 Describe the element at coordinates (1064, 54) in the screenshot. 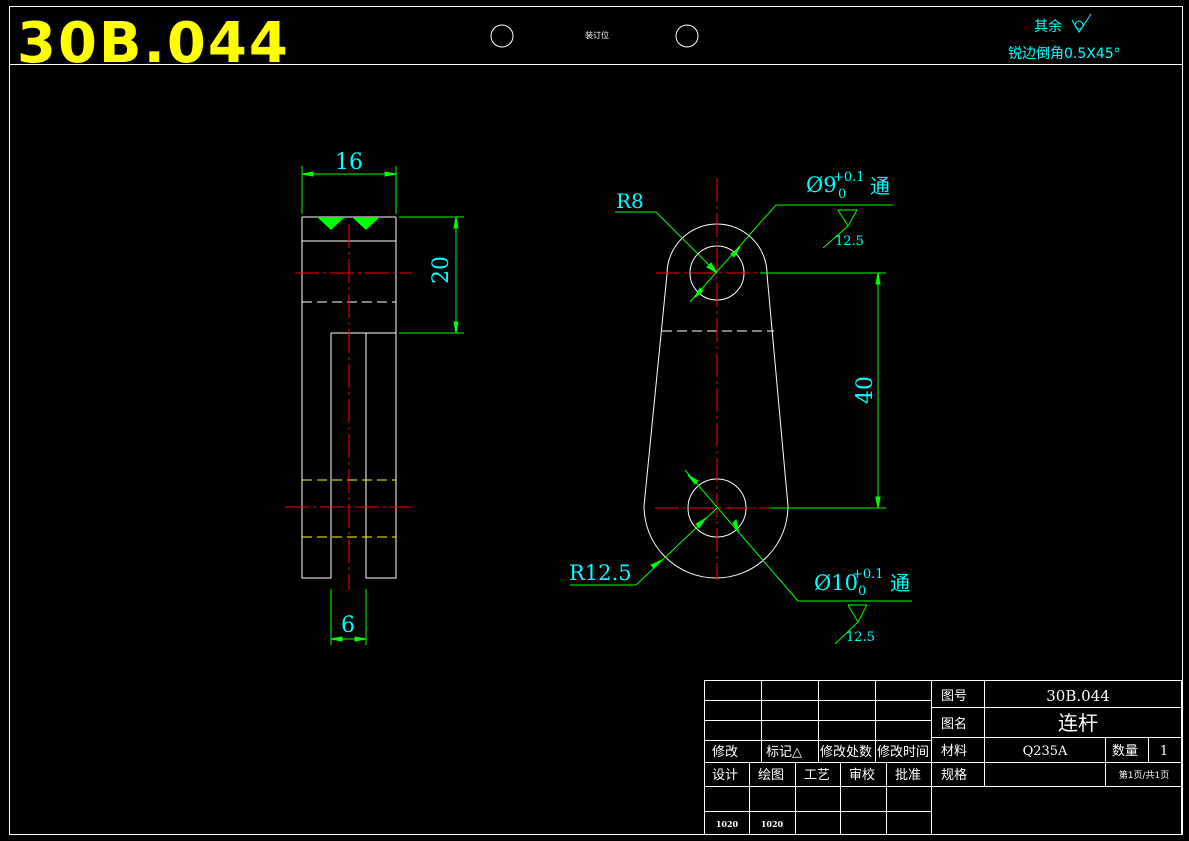

I see `chamfer-note: 锐边倒角0.5X45°` at that location.